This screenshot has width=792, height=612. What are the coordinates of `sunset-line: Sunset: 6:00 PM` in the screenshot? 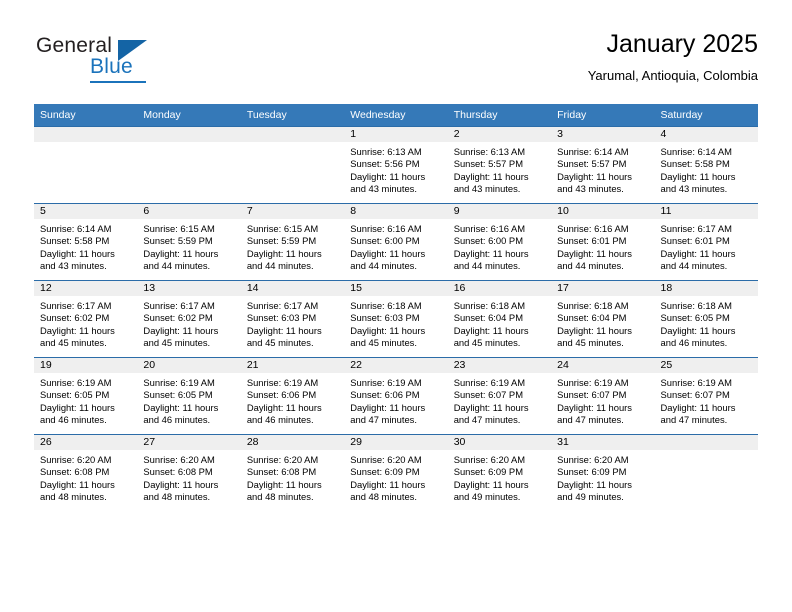 It's located at (385, 241).